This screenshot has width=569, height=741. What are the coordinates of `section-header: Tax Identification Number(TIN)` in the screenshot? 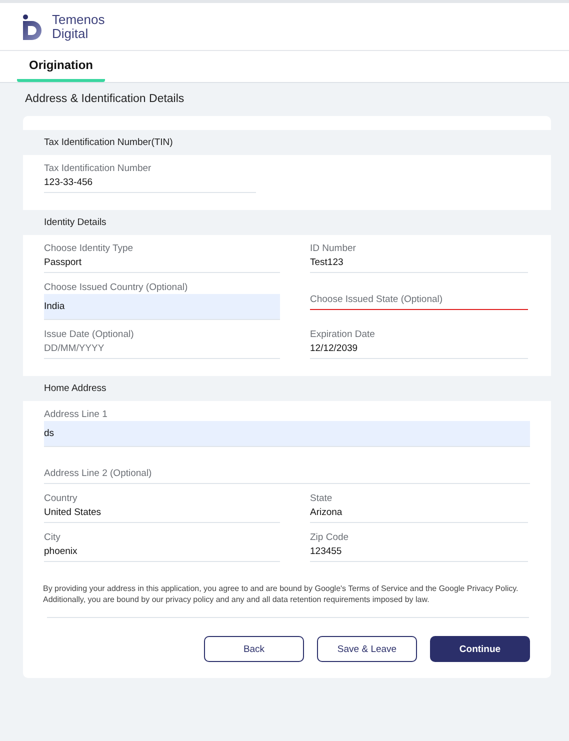 It's located at (287, 142).